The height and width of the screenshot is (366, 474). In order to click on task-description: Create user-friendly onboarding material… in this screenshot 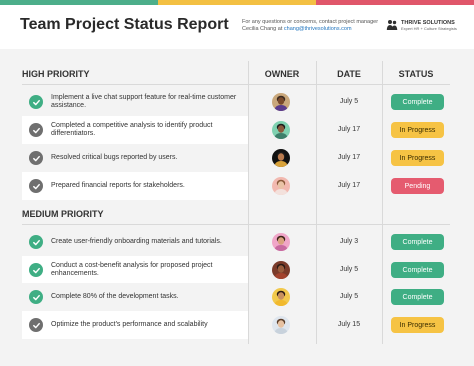, I will do `click(147, 242)`.